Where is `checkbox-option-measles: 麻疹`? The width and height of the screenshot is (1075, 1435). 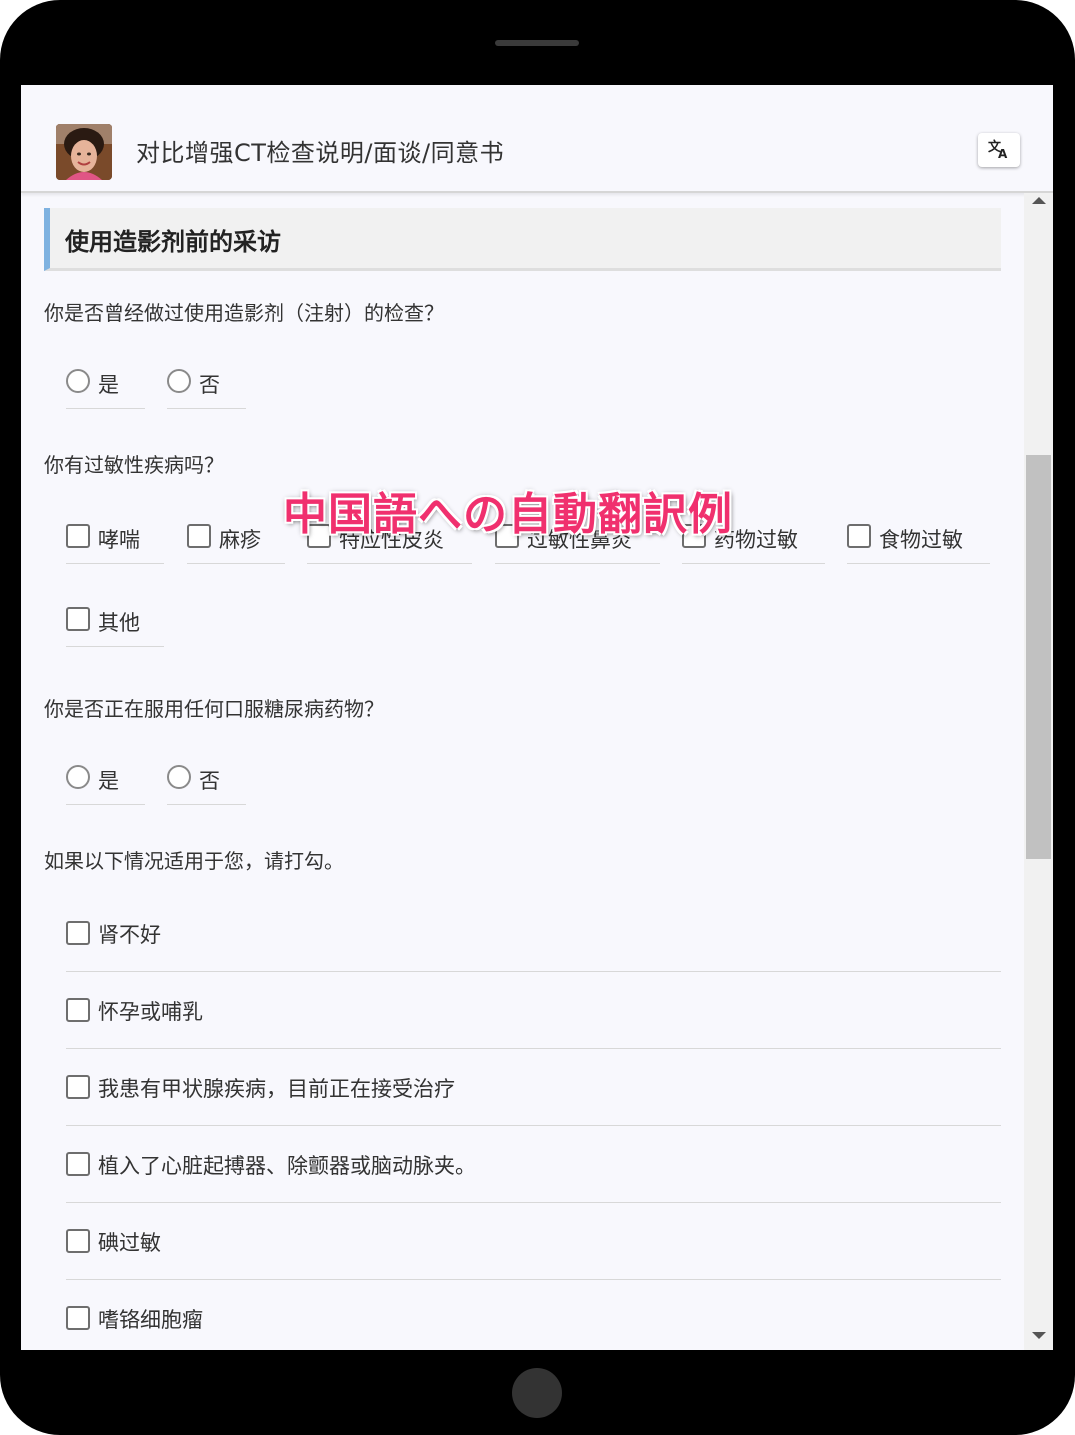 checkbox-option-measles: 麻疹 is located at coordinates (236, 541).